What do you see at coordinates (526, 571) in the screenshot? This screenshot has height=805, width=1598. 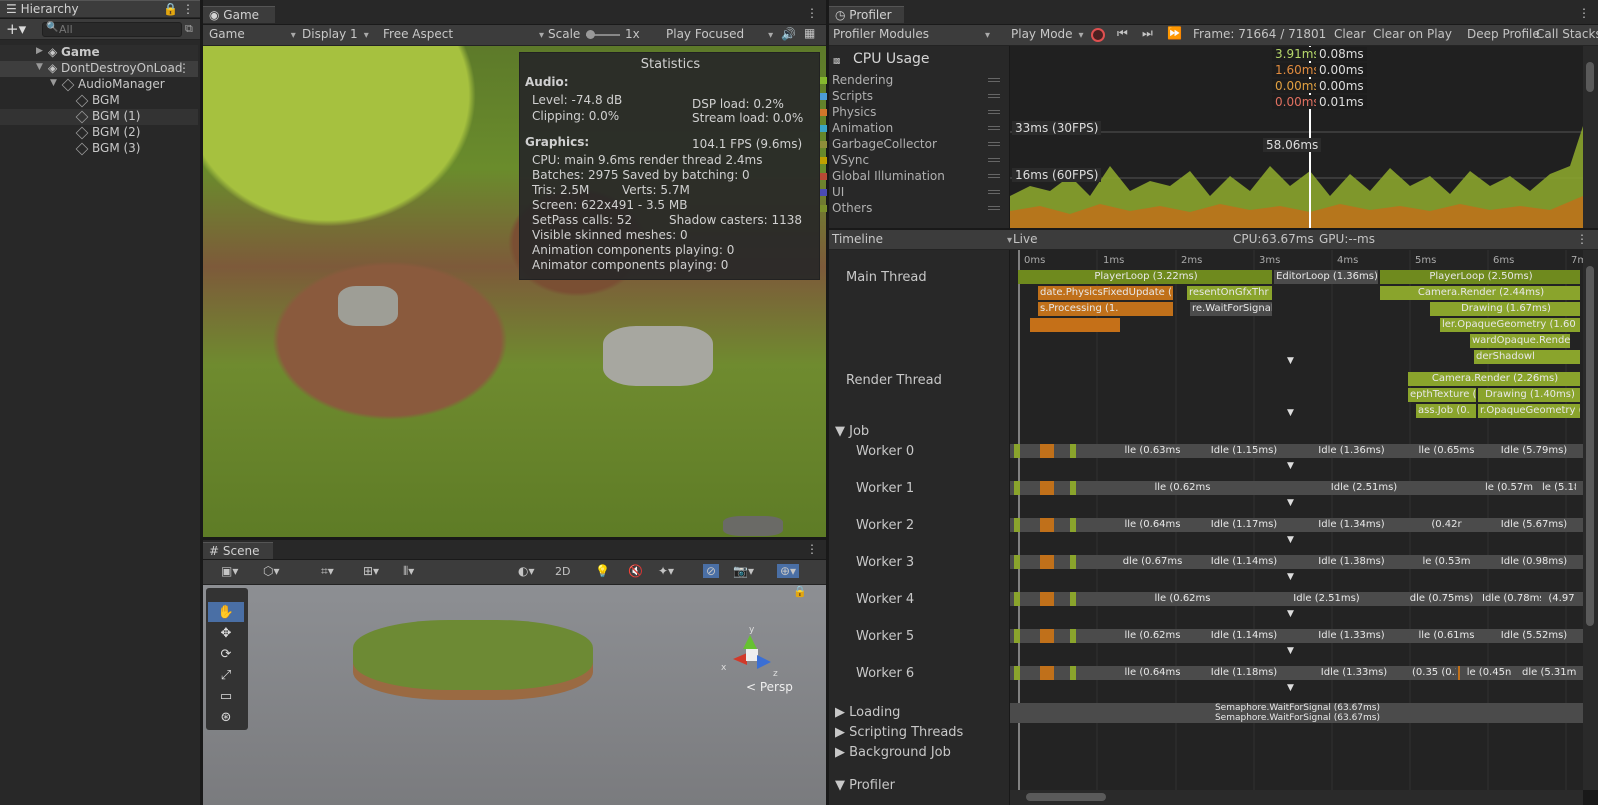 I see `render-mode-icon: ◐▾` at bounding box center [526, 571].